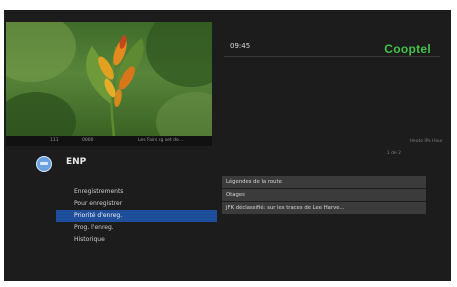 The image size is (457, 287). I want to click on sub-info-text: Heute IPs Hour, so click(426, 141).